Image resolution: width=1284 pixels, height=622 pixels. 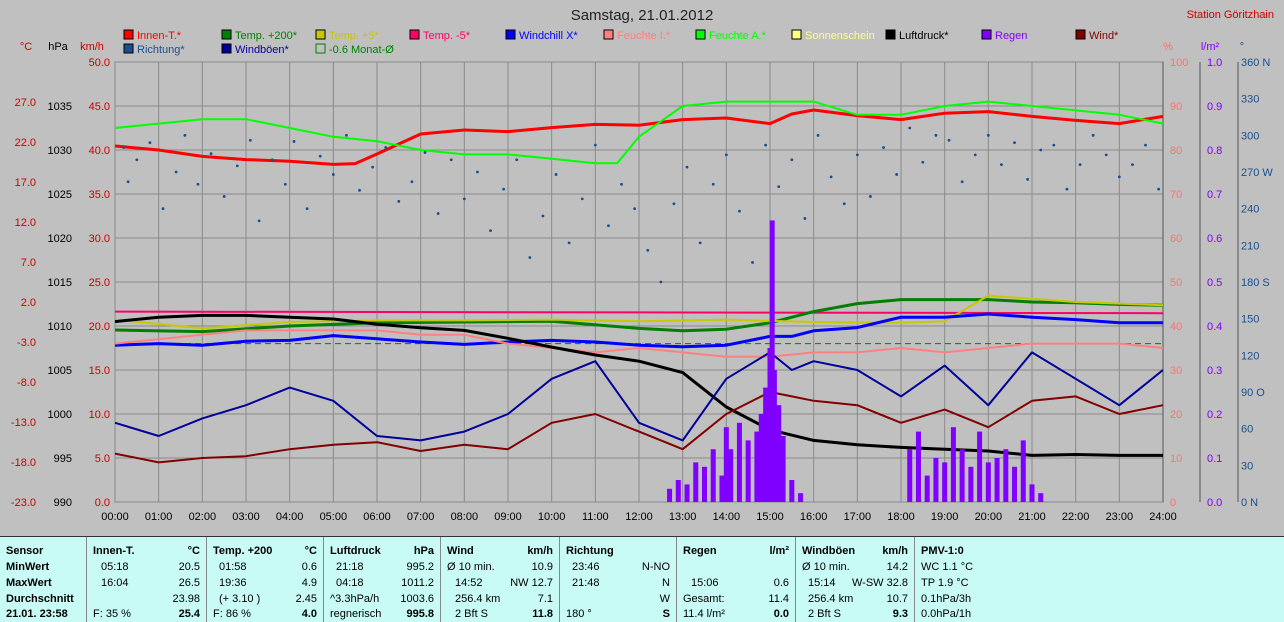 What do you see at coordinates (246, 517) in the screenshot?
I see `x-tick-label: 03:00` at bounding box center [246, 517].